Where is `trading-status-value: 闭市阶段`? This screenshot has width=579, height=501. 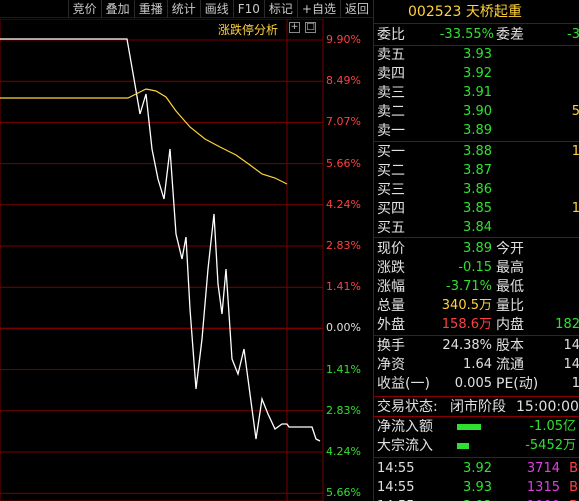 trading-status-value: 闭市阶段 is located at coordinates (478, 407).